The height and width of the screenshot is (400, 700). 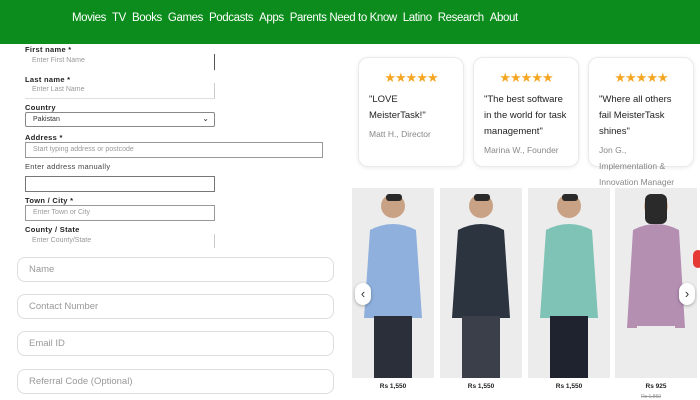 I want to click on nav-item-books: Books, so click(x=147, y=18).